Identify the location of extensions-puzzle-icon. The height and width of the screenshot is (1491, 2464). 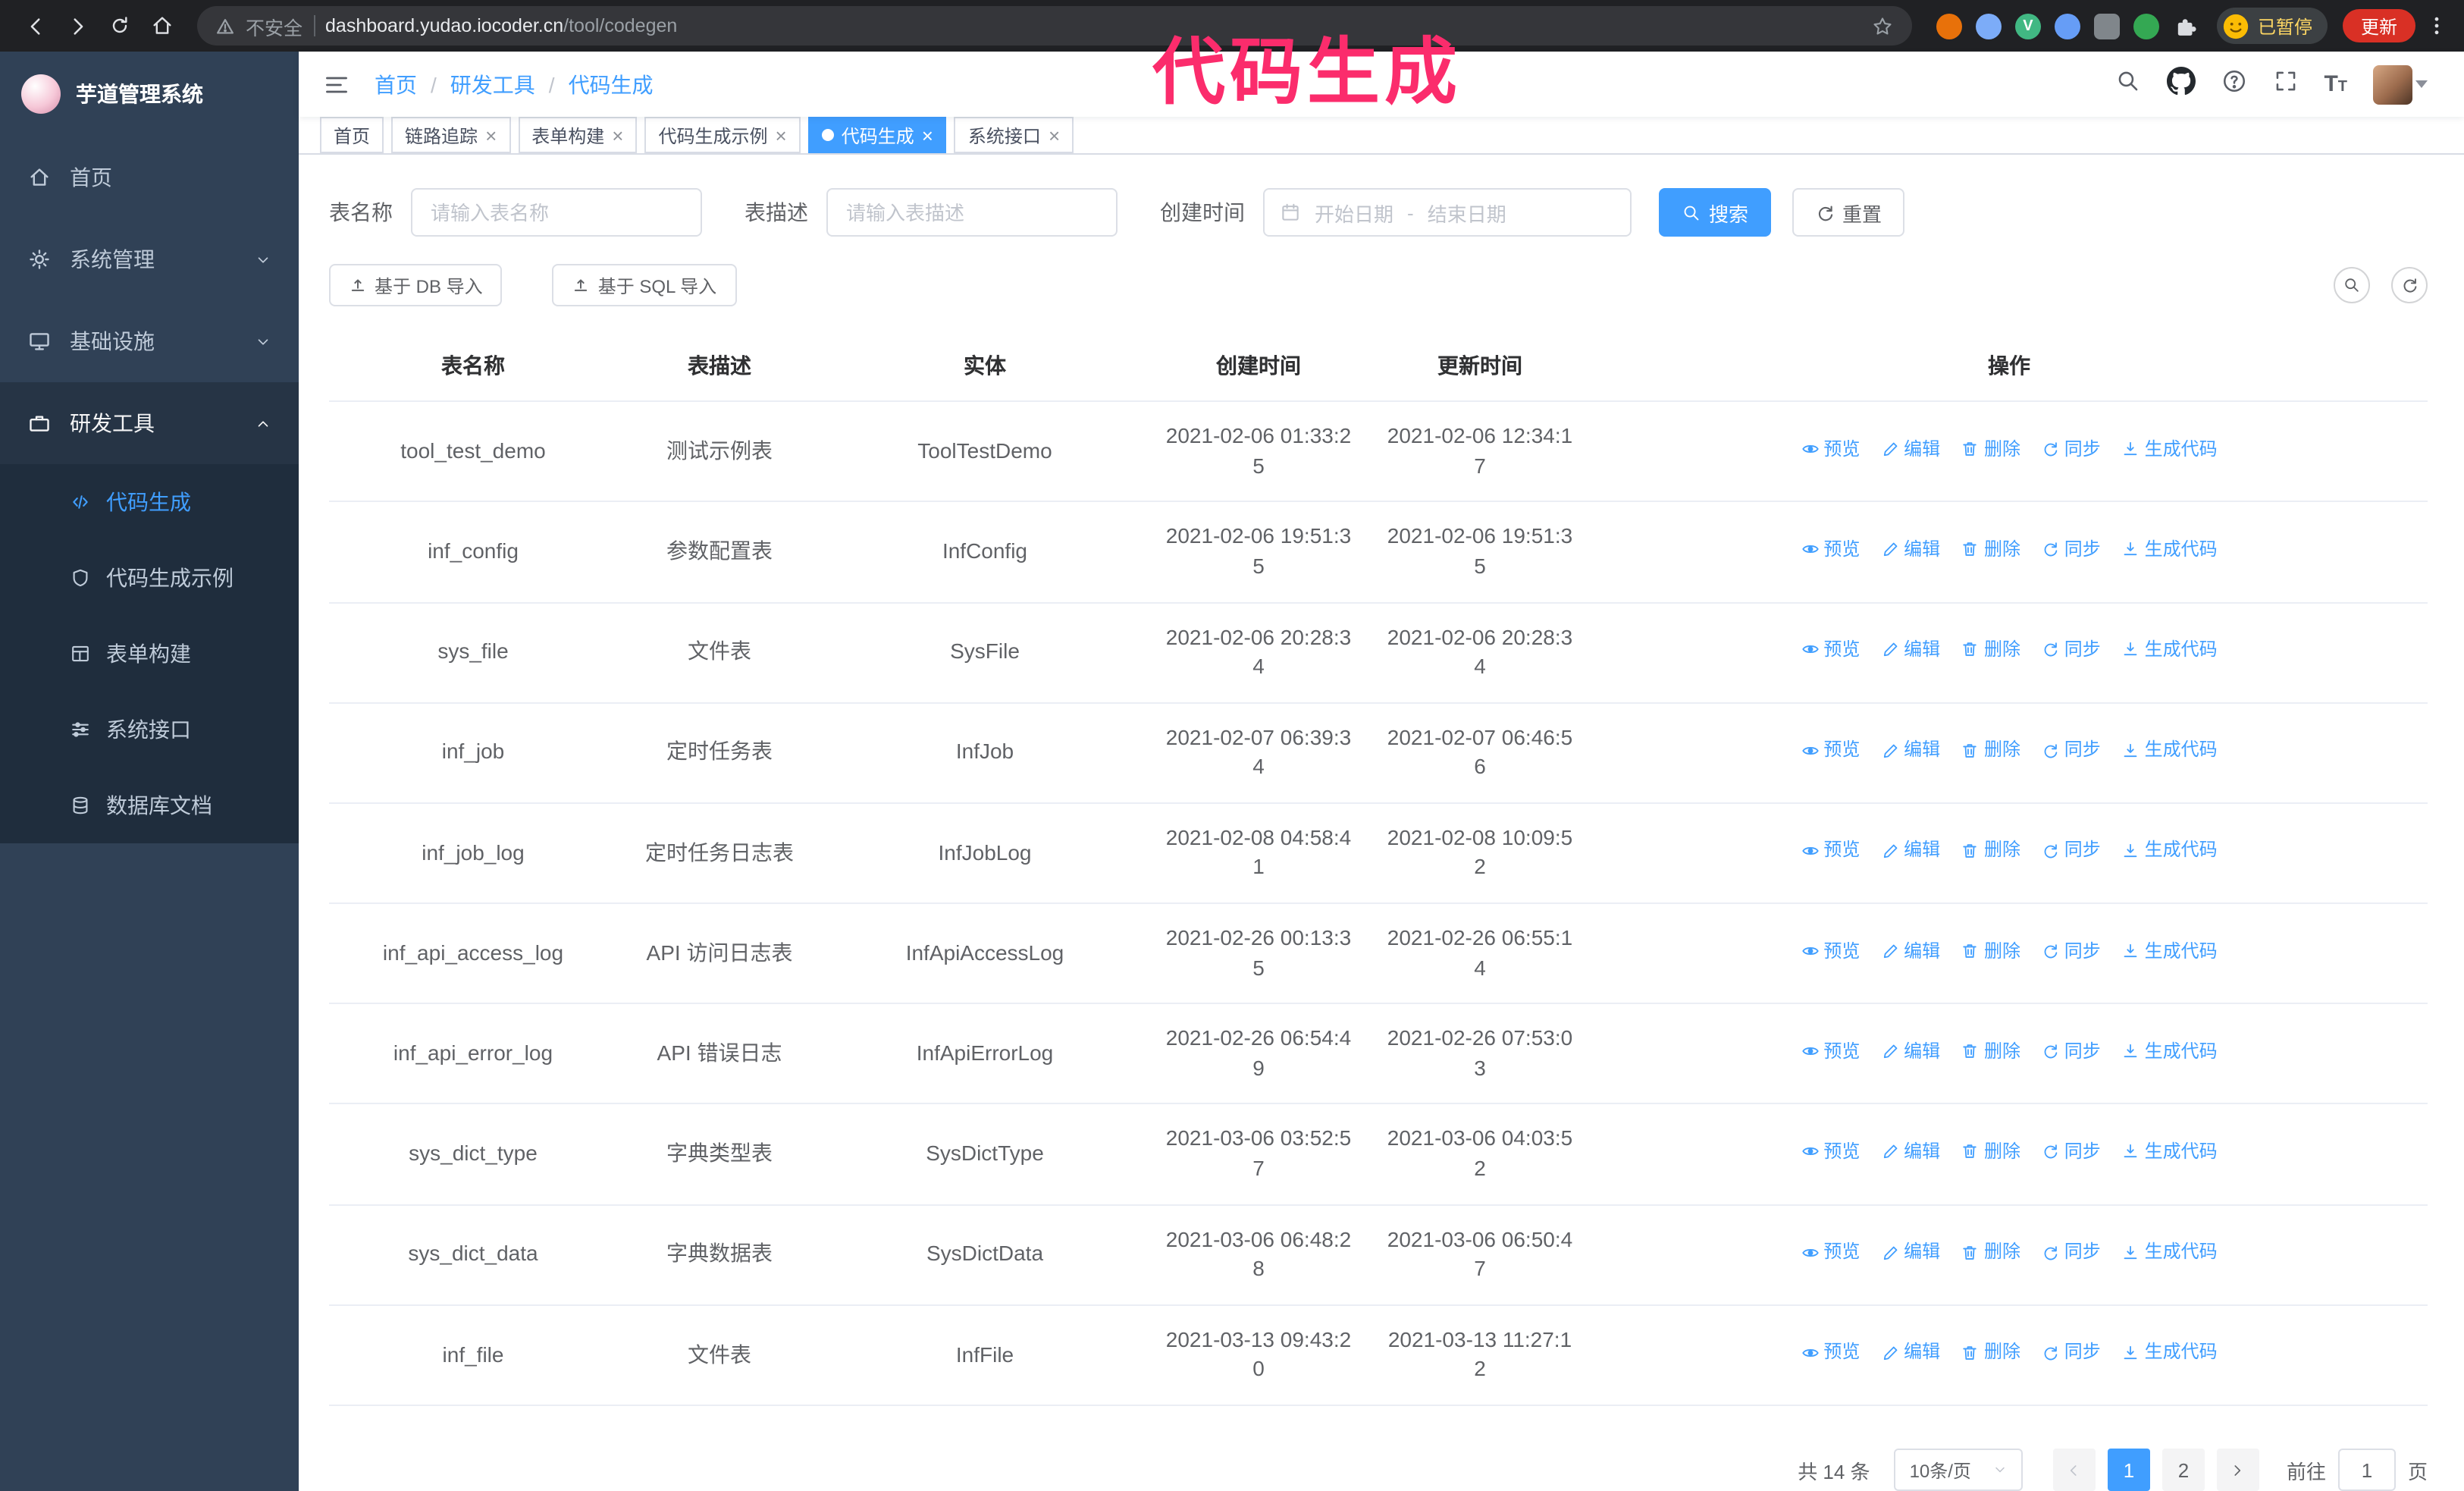
(2186, 26).